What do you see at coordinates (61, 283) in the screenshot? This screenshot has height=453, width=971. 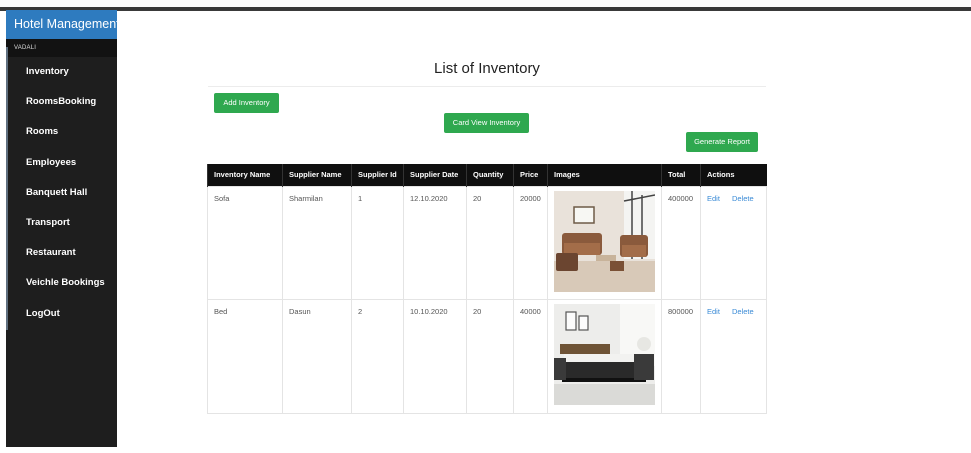 I see `sidebar-item-vehicle-bookings: Veichle Bookings` at bounding box center [61, 283].